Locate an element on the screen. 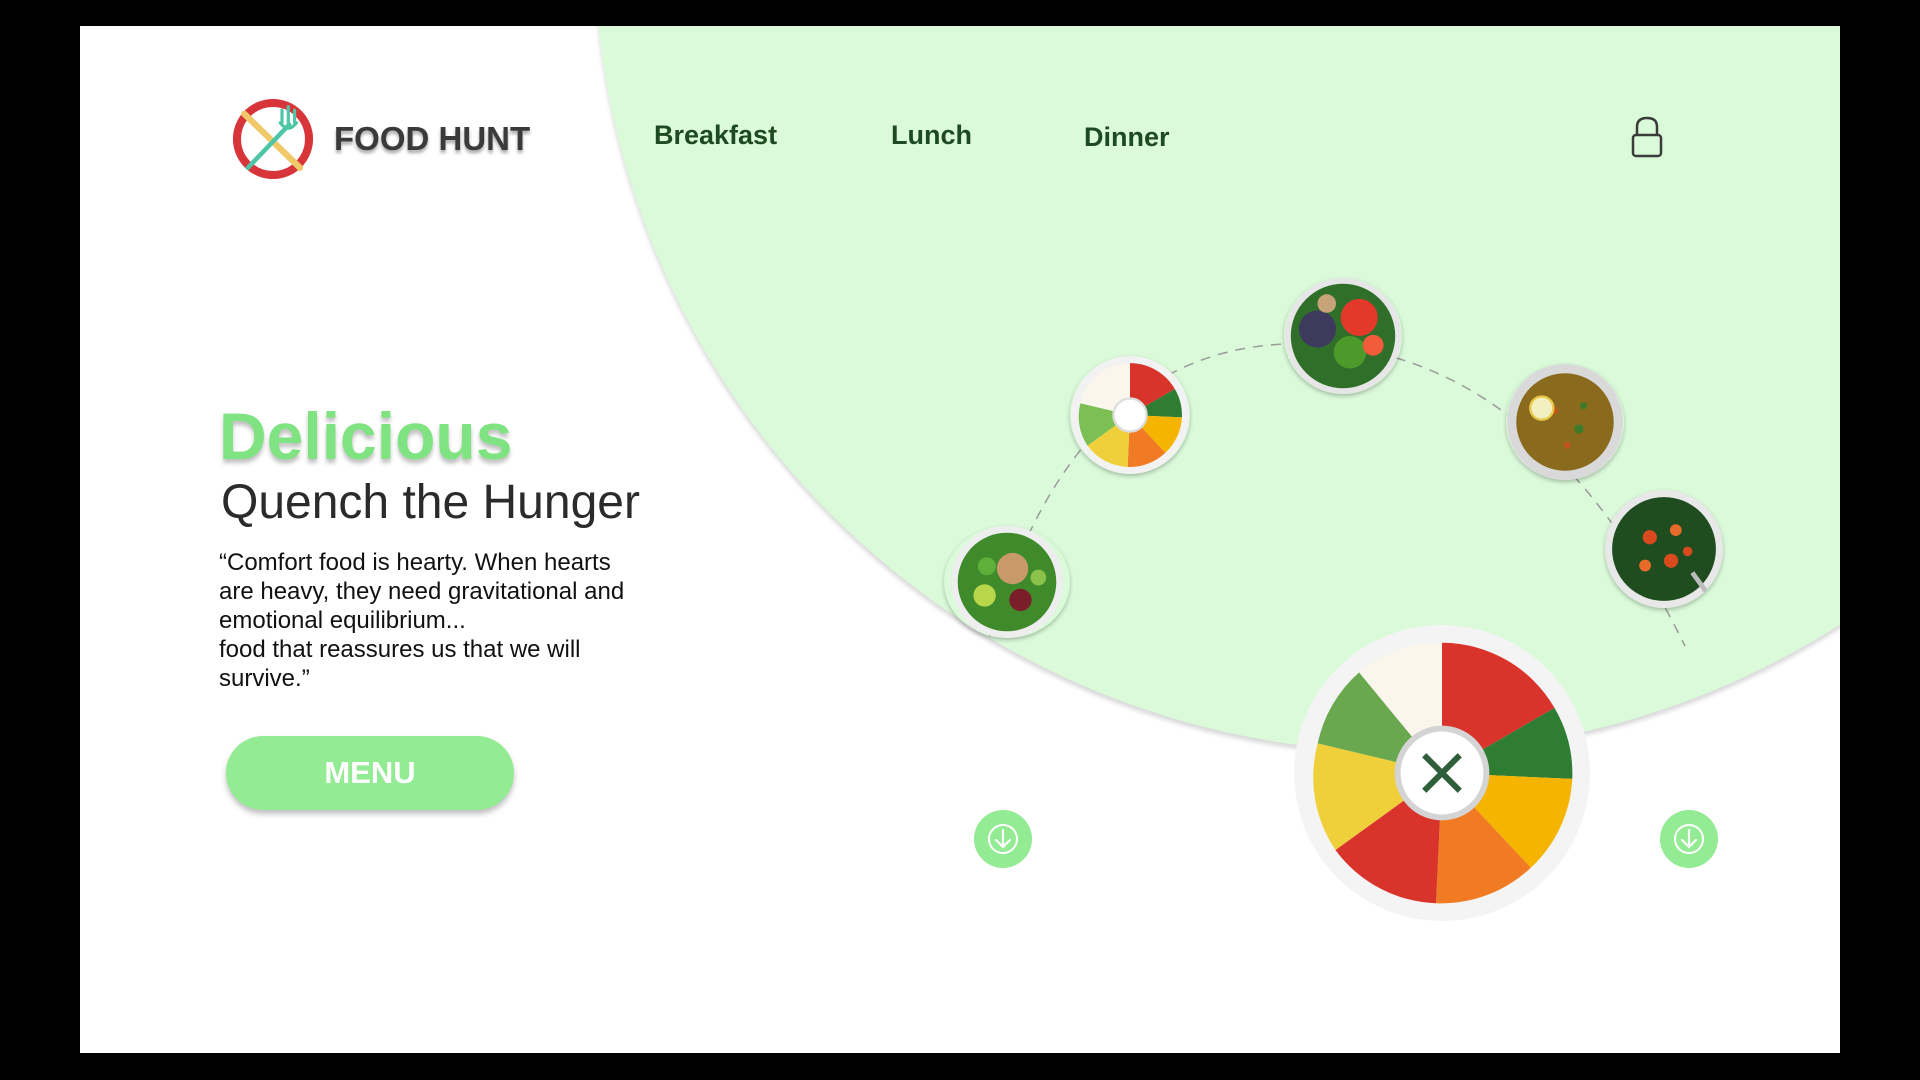  dish-berry-salad is located at coordinates (1343, 336).